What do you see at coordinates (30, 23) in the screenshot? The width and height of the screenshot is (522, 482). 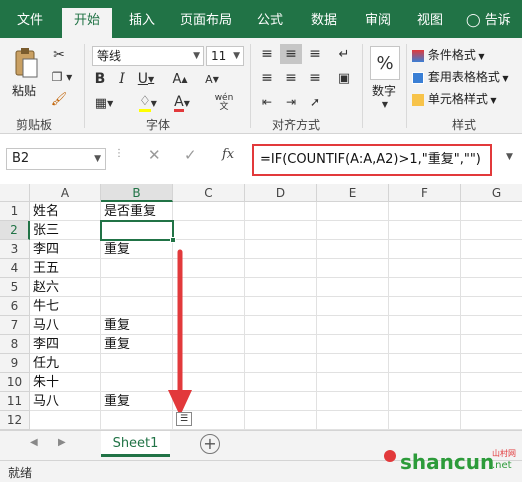 I see `tab-file: 文件` at bounding box center [30, 23].